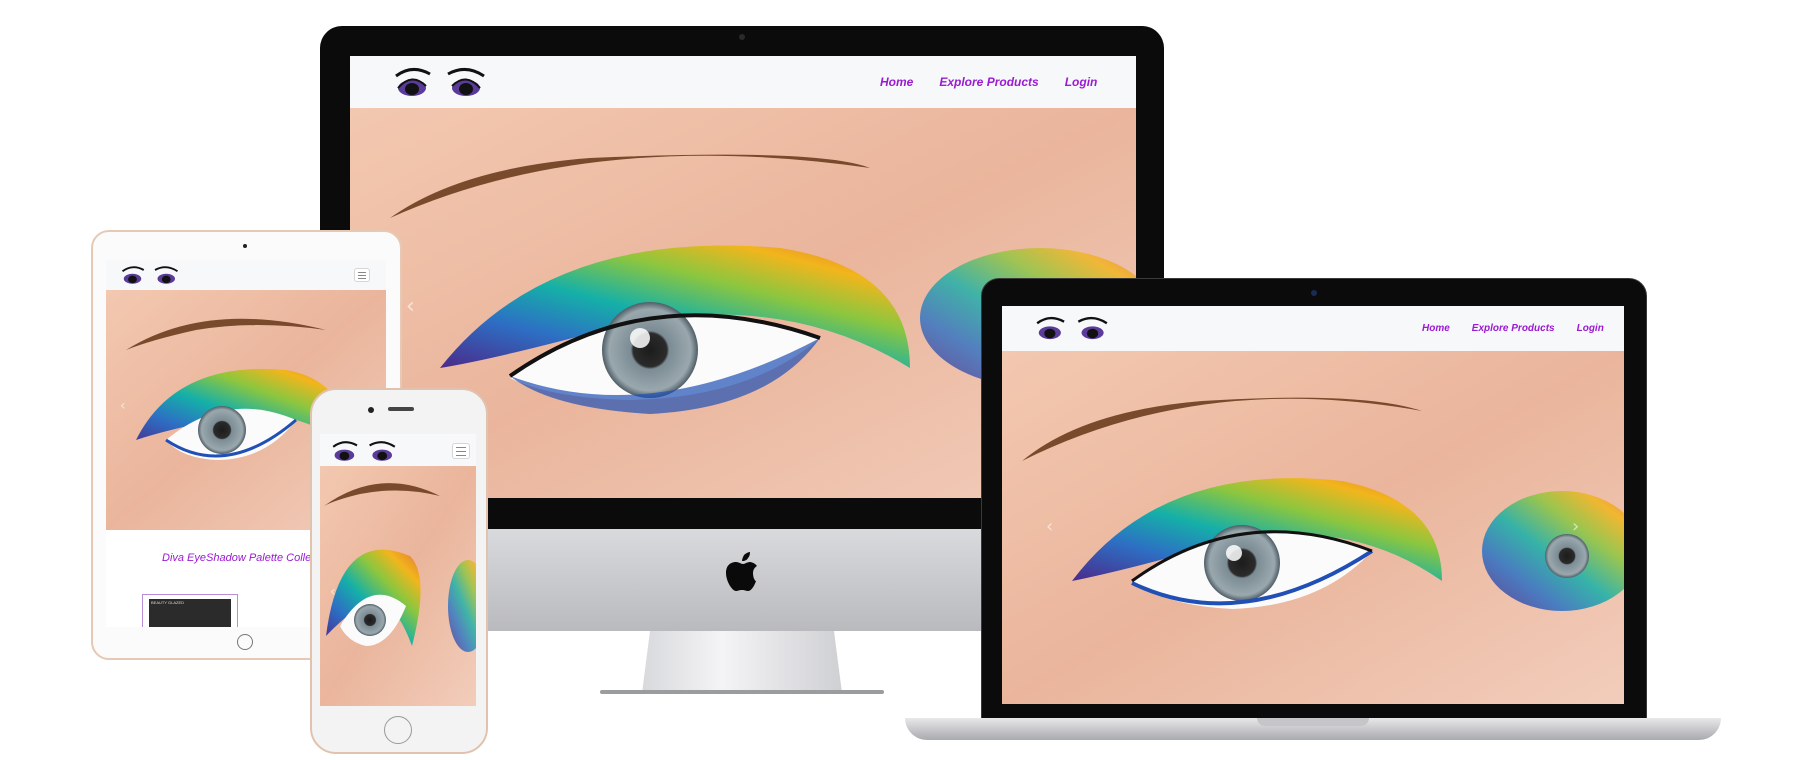  Describe the element at coordinates (168, 602) in the screenshot. I see `tablet-product-label: BEAUTY GLAZED` at that location.